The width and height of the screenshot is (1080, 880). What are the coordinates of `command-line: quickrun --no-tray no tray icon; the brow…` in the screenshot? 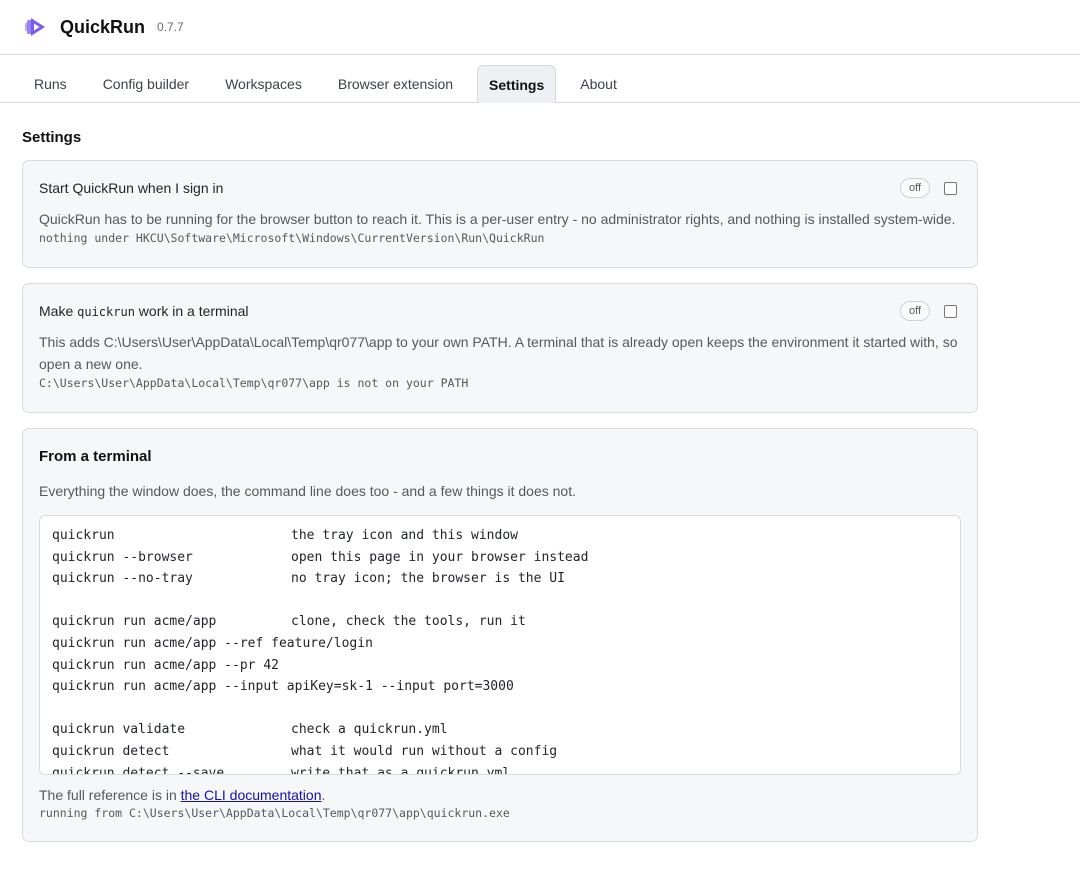 It's located at (500, 579).